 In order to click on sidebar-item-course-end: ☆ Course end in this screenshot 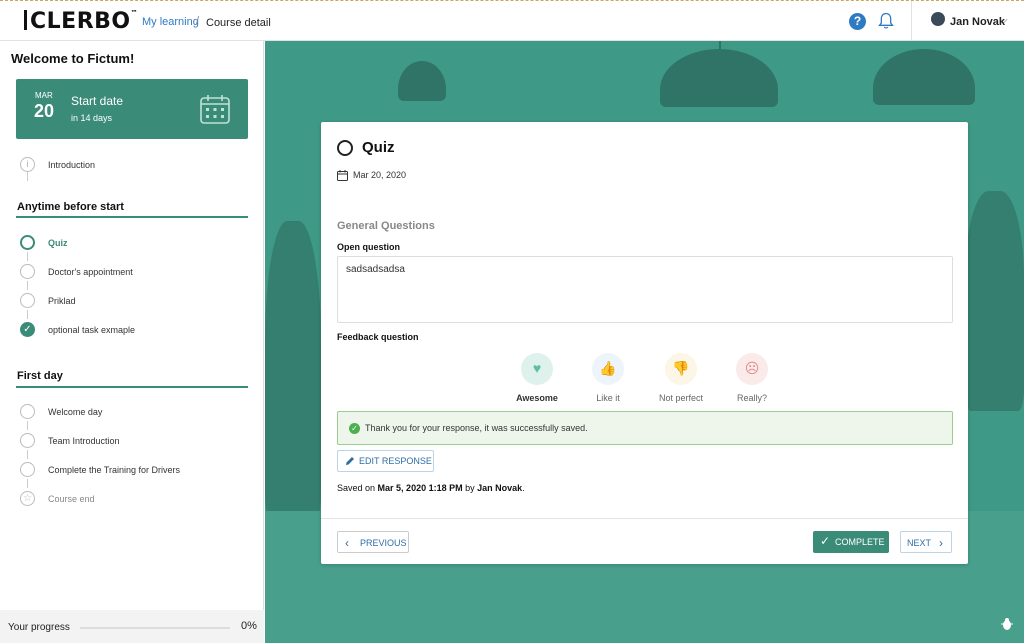, I will do `click(132, 500)`.